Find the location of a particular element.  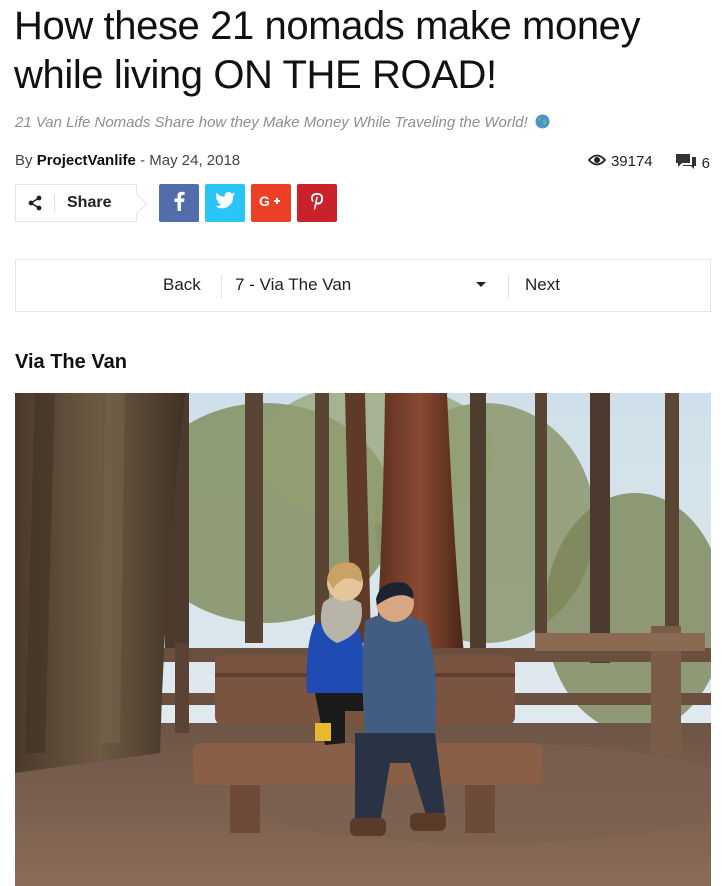

eye-icon is located at coordinates (597, 161).